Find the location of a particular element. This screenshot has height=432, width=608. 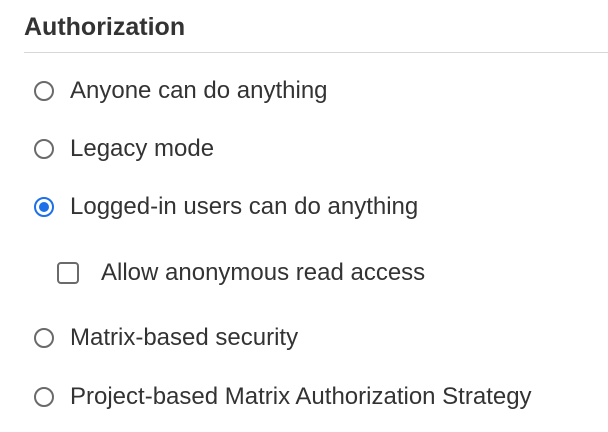

radio-option-logged-in-users: Logged-in users can do anything is located at coordinates (226, 207).